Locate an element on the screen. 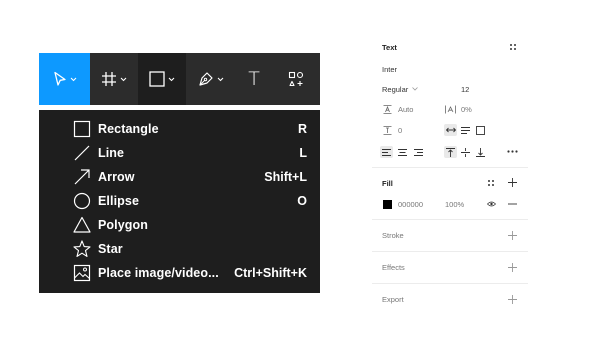 Image resolution: width=610 pixels, height=346 pixels. fill-section-title: Fill is located at coordinates (387, 183).